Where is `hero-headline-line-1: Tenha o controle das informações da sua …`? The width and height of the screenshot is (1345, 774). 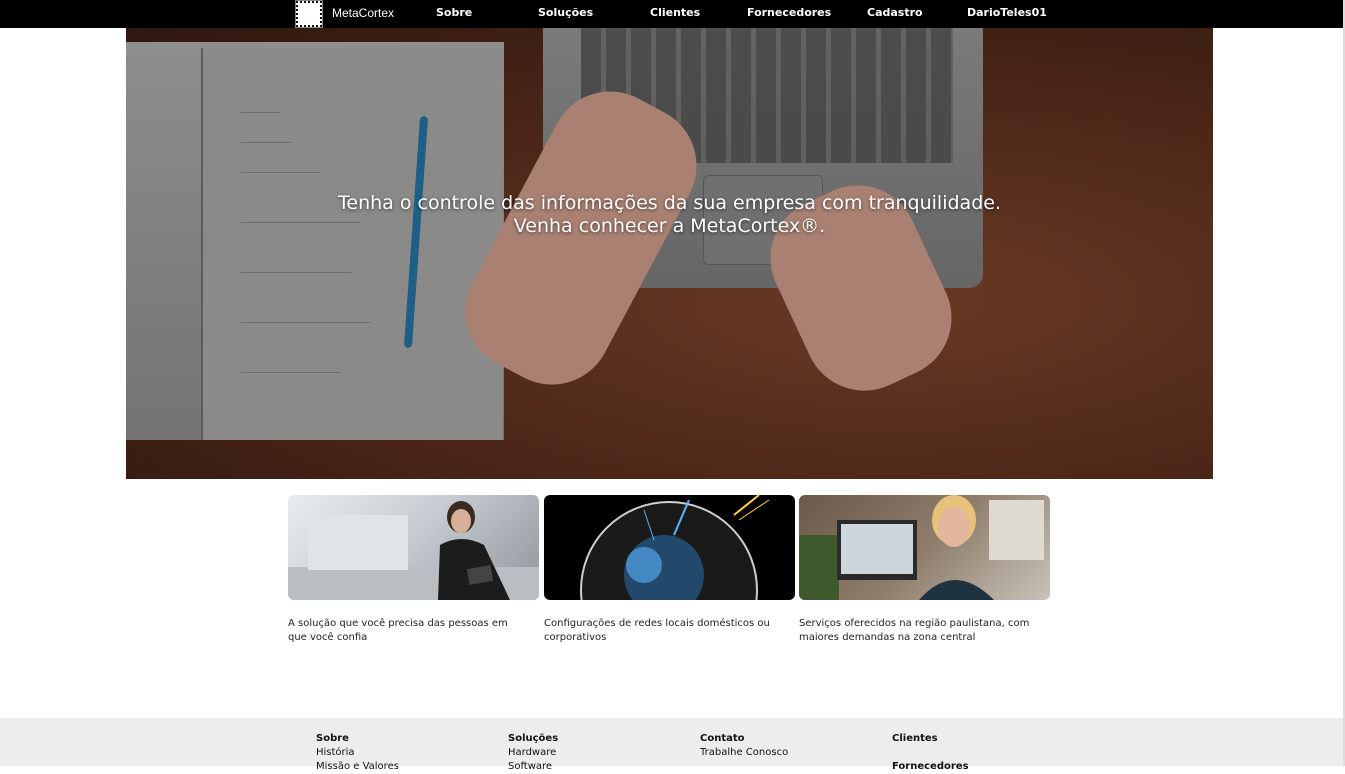 hero-headline-line-1: Tenha o controle das informações da sua … is located at coordinates (669, 203).